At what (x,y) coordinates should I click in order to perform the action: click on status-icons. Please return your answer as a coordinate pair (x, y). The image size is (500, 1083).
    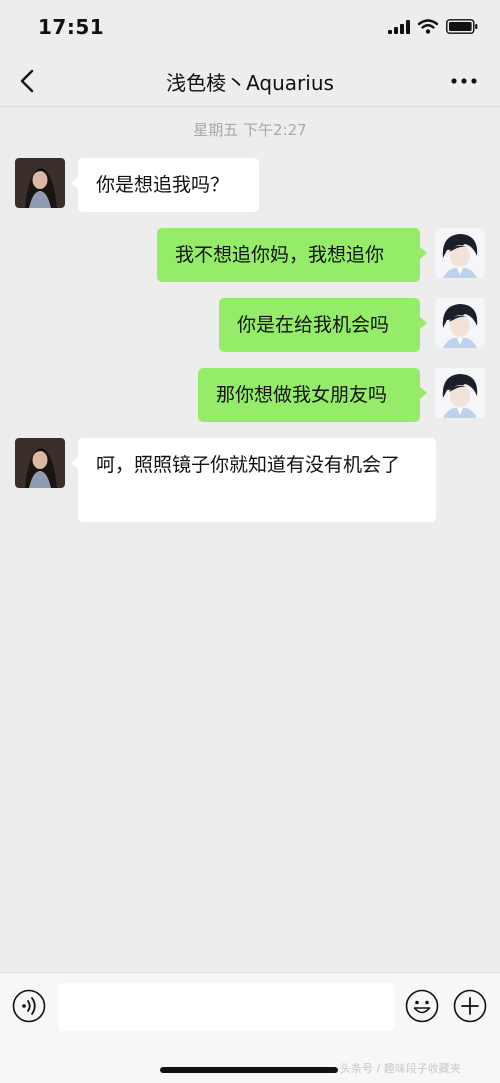
    Looking at the image, I should click on (433, 26).